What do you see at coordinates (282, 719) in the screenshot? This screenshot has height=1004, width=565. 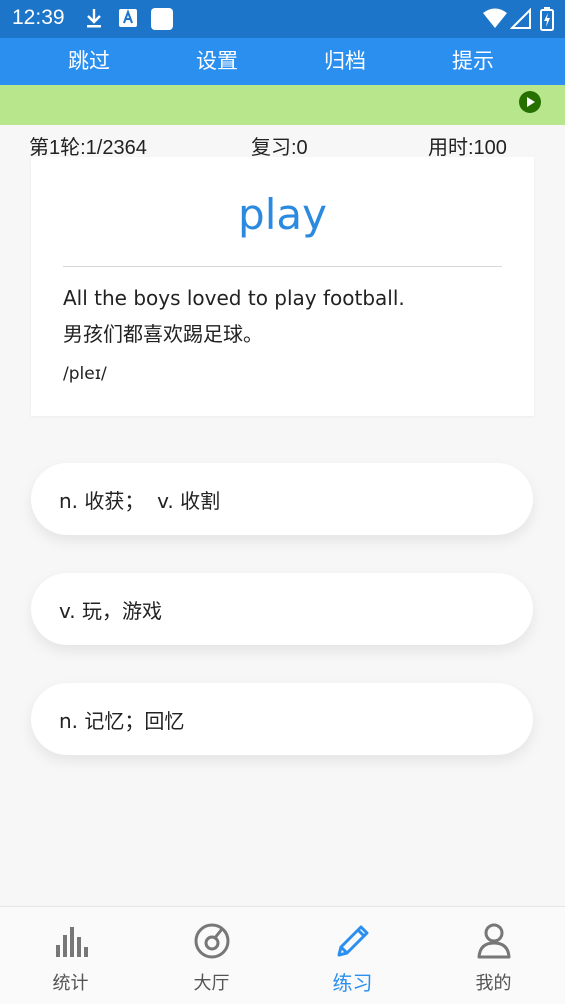 I see `option-3: n. 记忆；回忆` at bounding box center [282, 719].